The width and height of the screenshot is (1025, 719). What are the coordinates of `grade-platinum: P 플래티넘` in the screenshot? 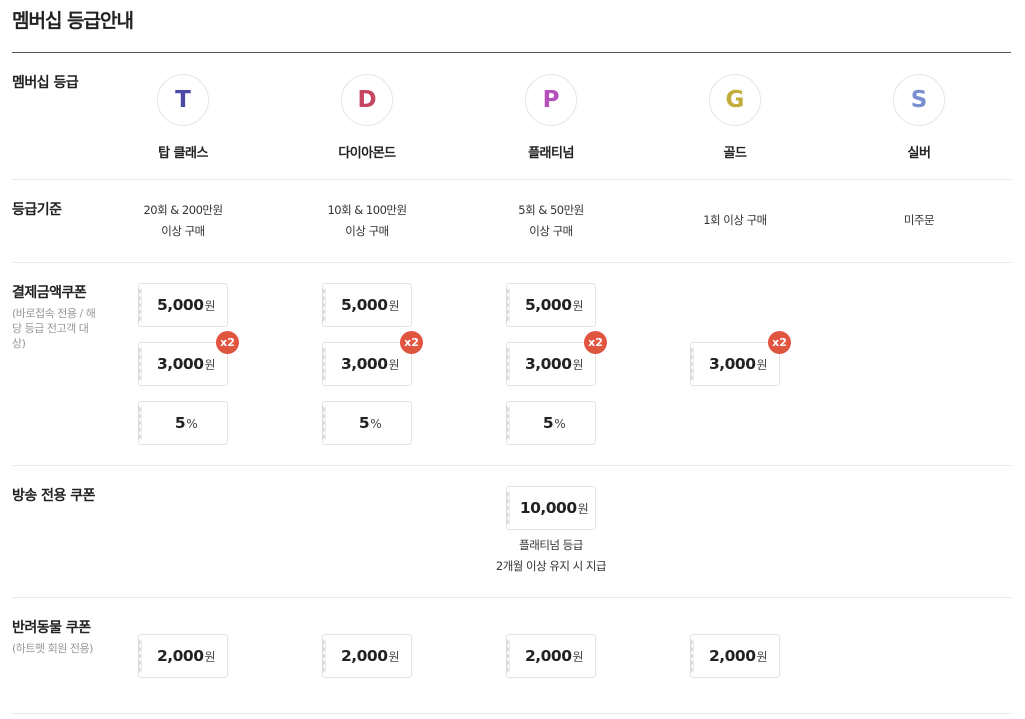 It's located at (551, 117).